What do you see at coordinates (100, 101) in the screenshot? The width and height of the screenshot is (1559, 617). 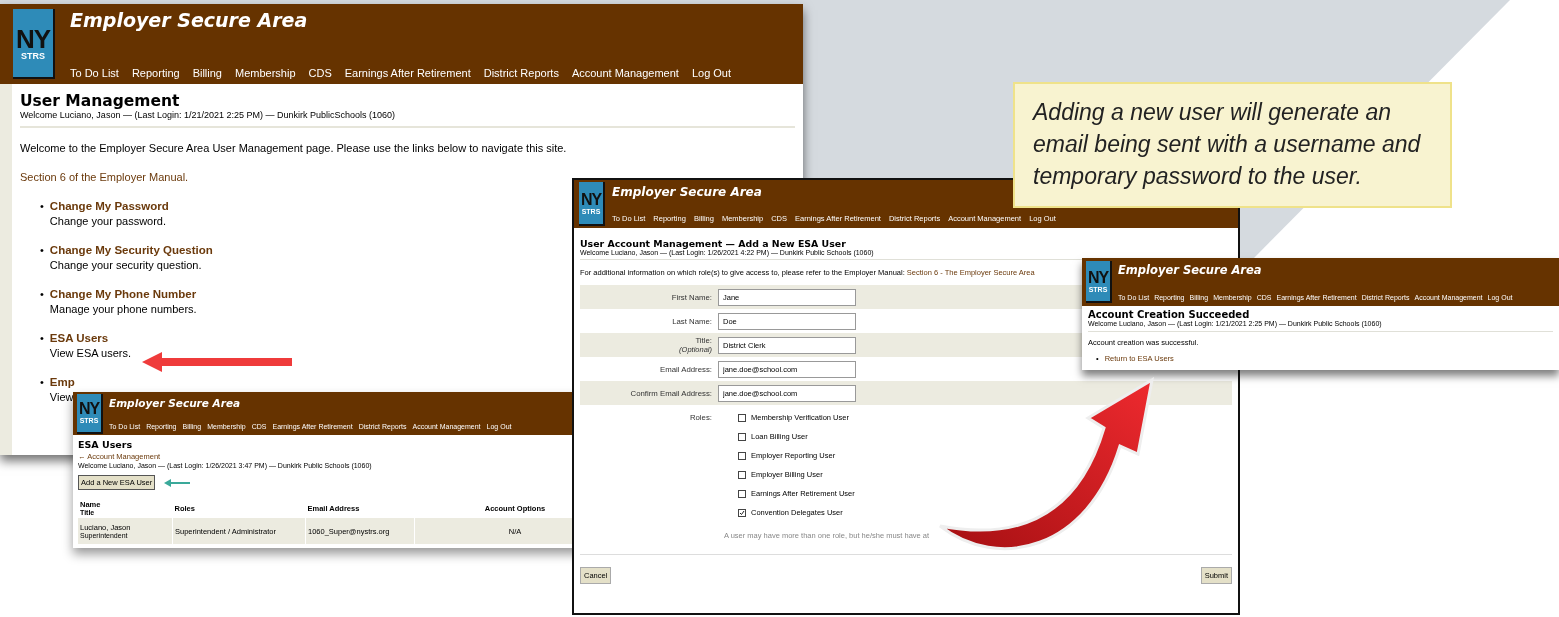 I see `page-heading: User Management` at bounding box center [100, 101].